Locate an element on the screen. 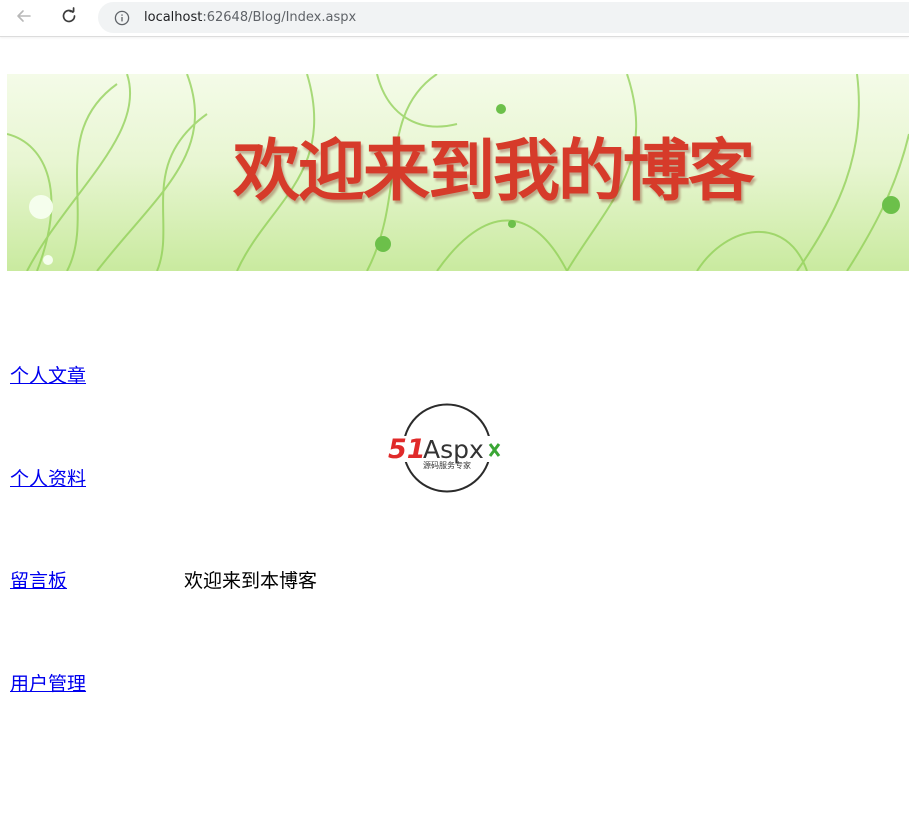 The height and width of the screenshot is (837, 909). browser-toolbar: localhost:62648/Blog/Index.aspx is located at coordinates (454, 18).